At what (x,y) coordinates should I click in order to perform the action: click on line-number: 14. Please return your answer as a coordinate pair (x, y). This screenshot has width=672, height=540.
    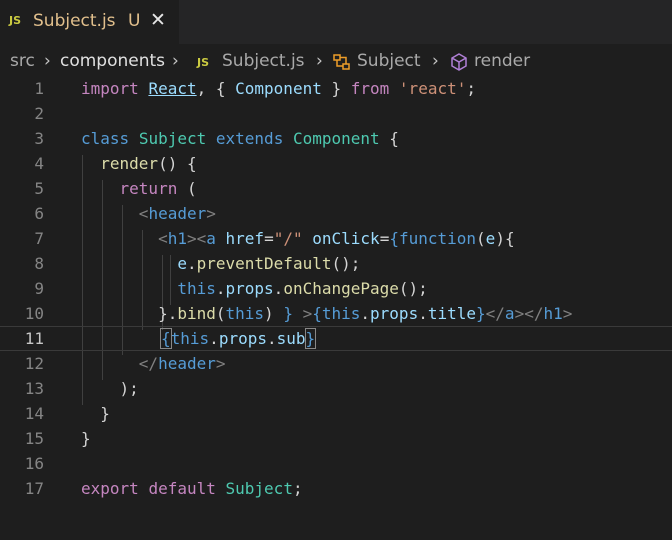
    Looking at the image, I should click on (34, 413).